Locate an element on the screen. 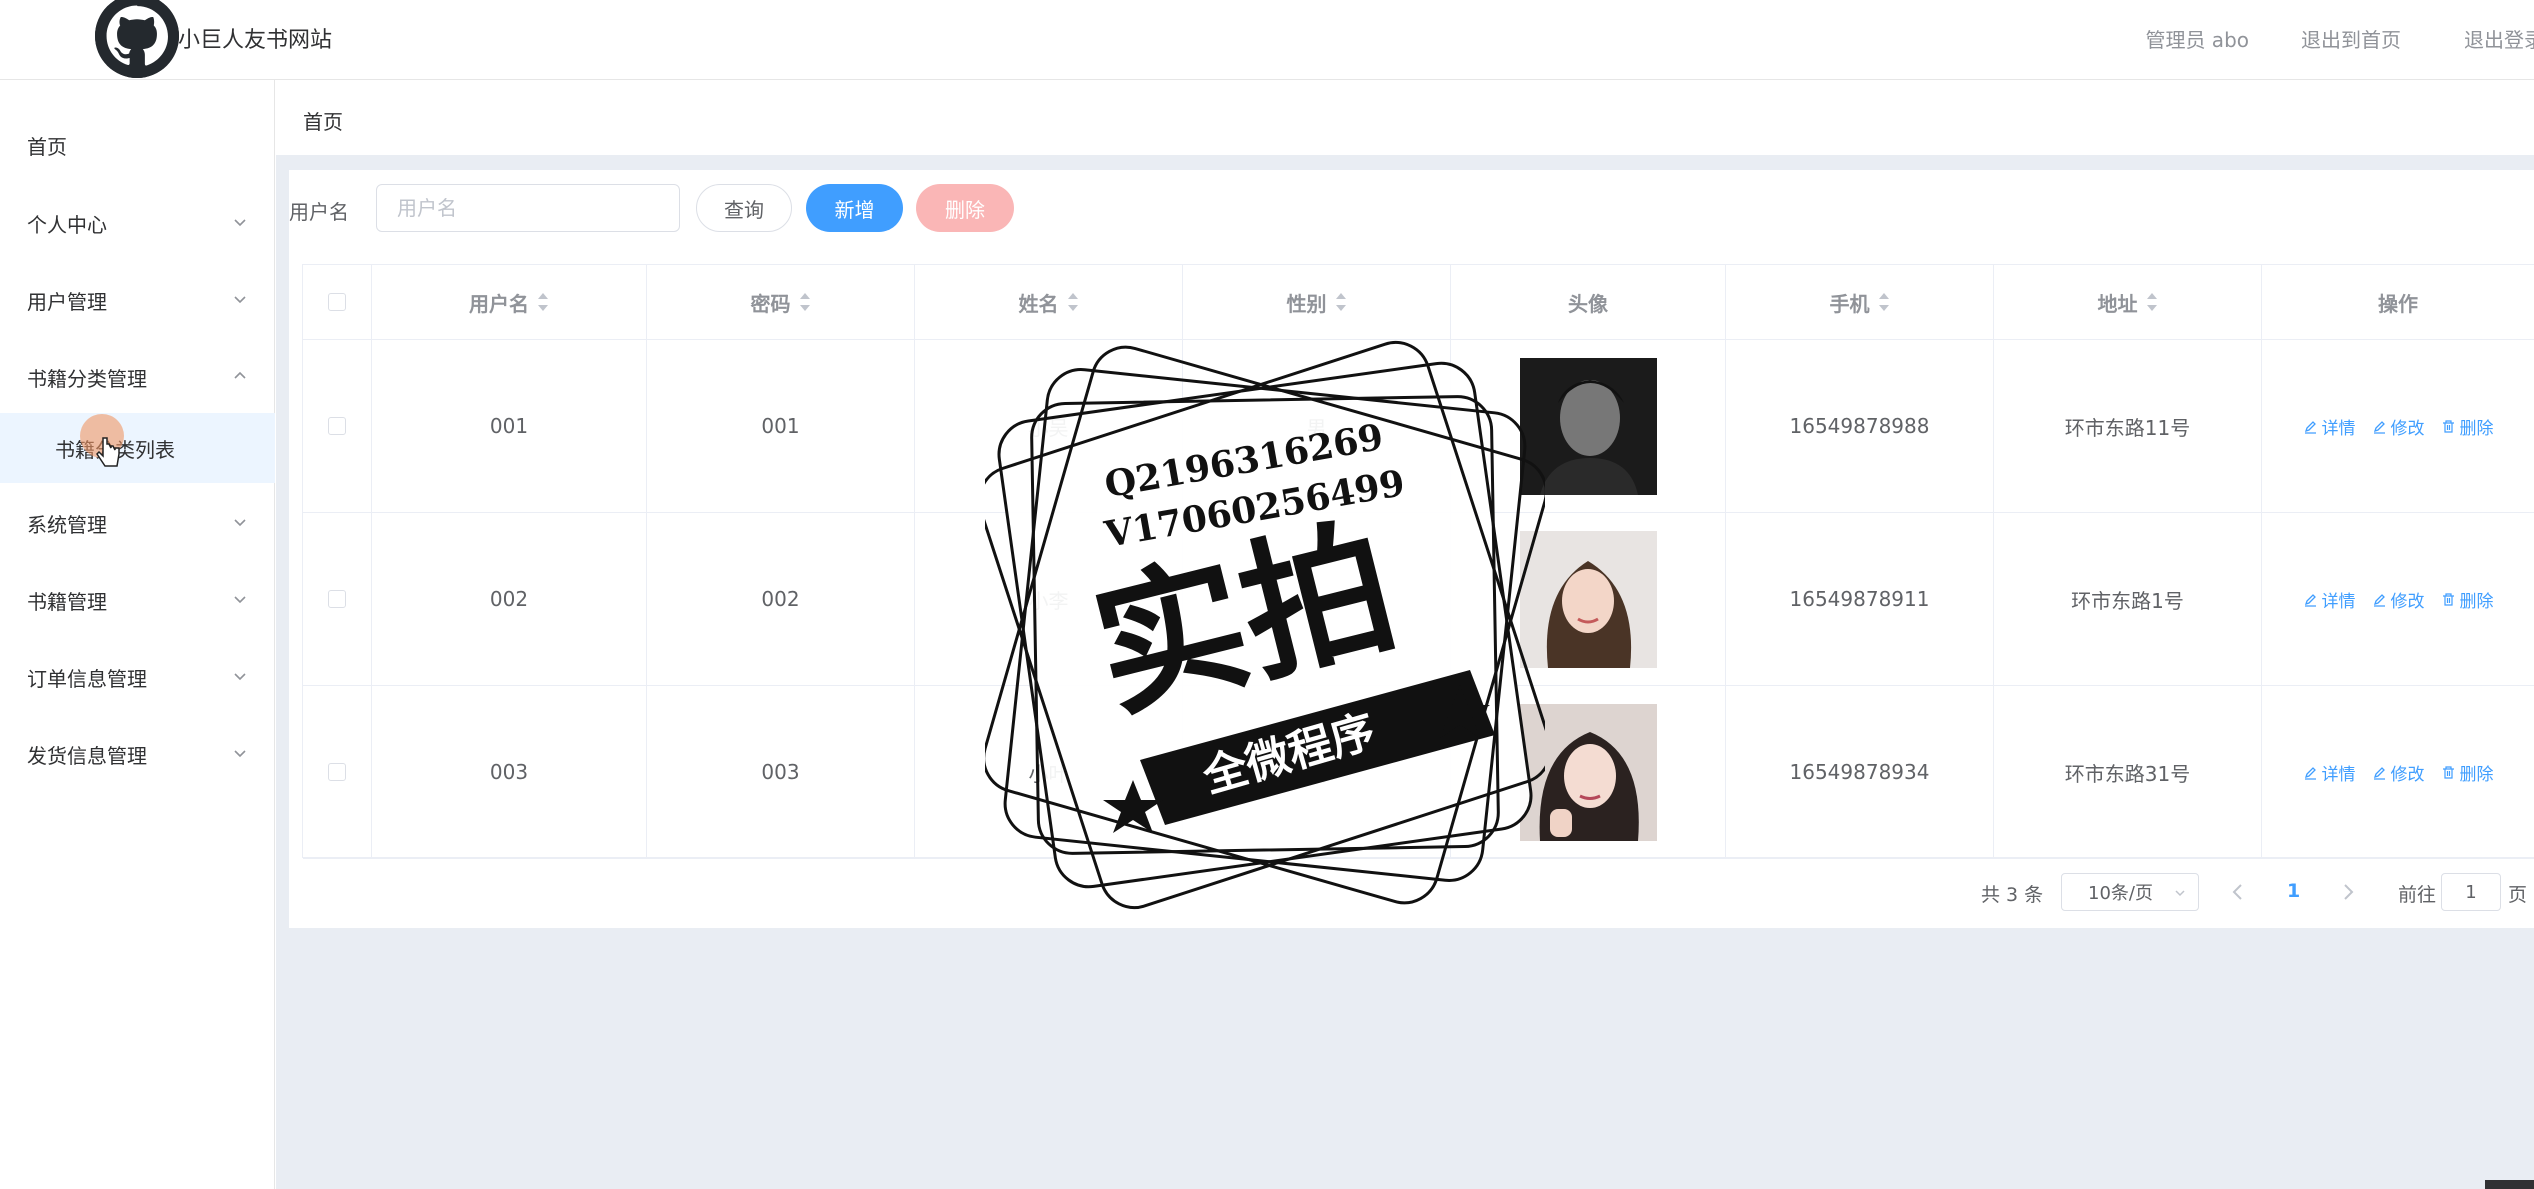 The width and height of the screenshot is (2534, 1189). table-cell: 环市东路1号 is located at coordinates (2128, 599).